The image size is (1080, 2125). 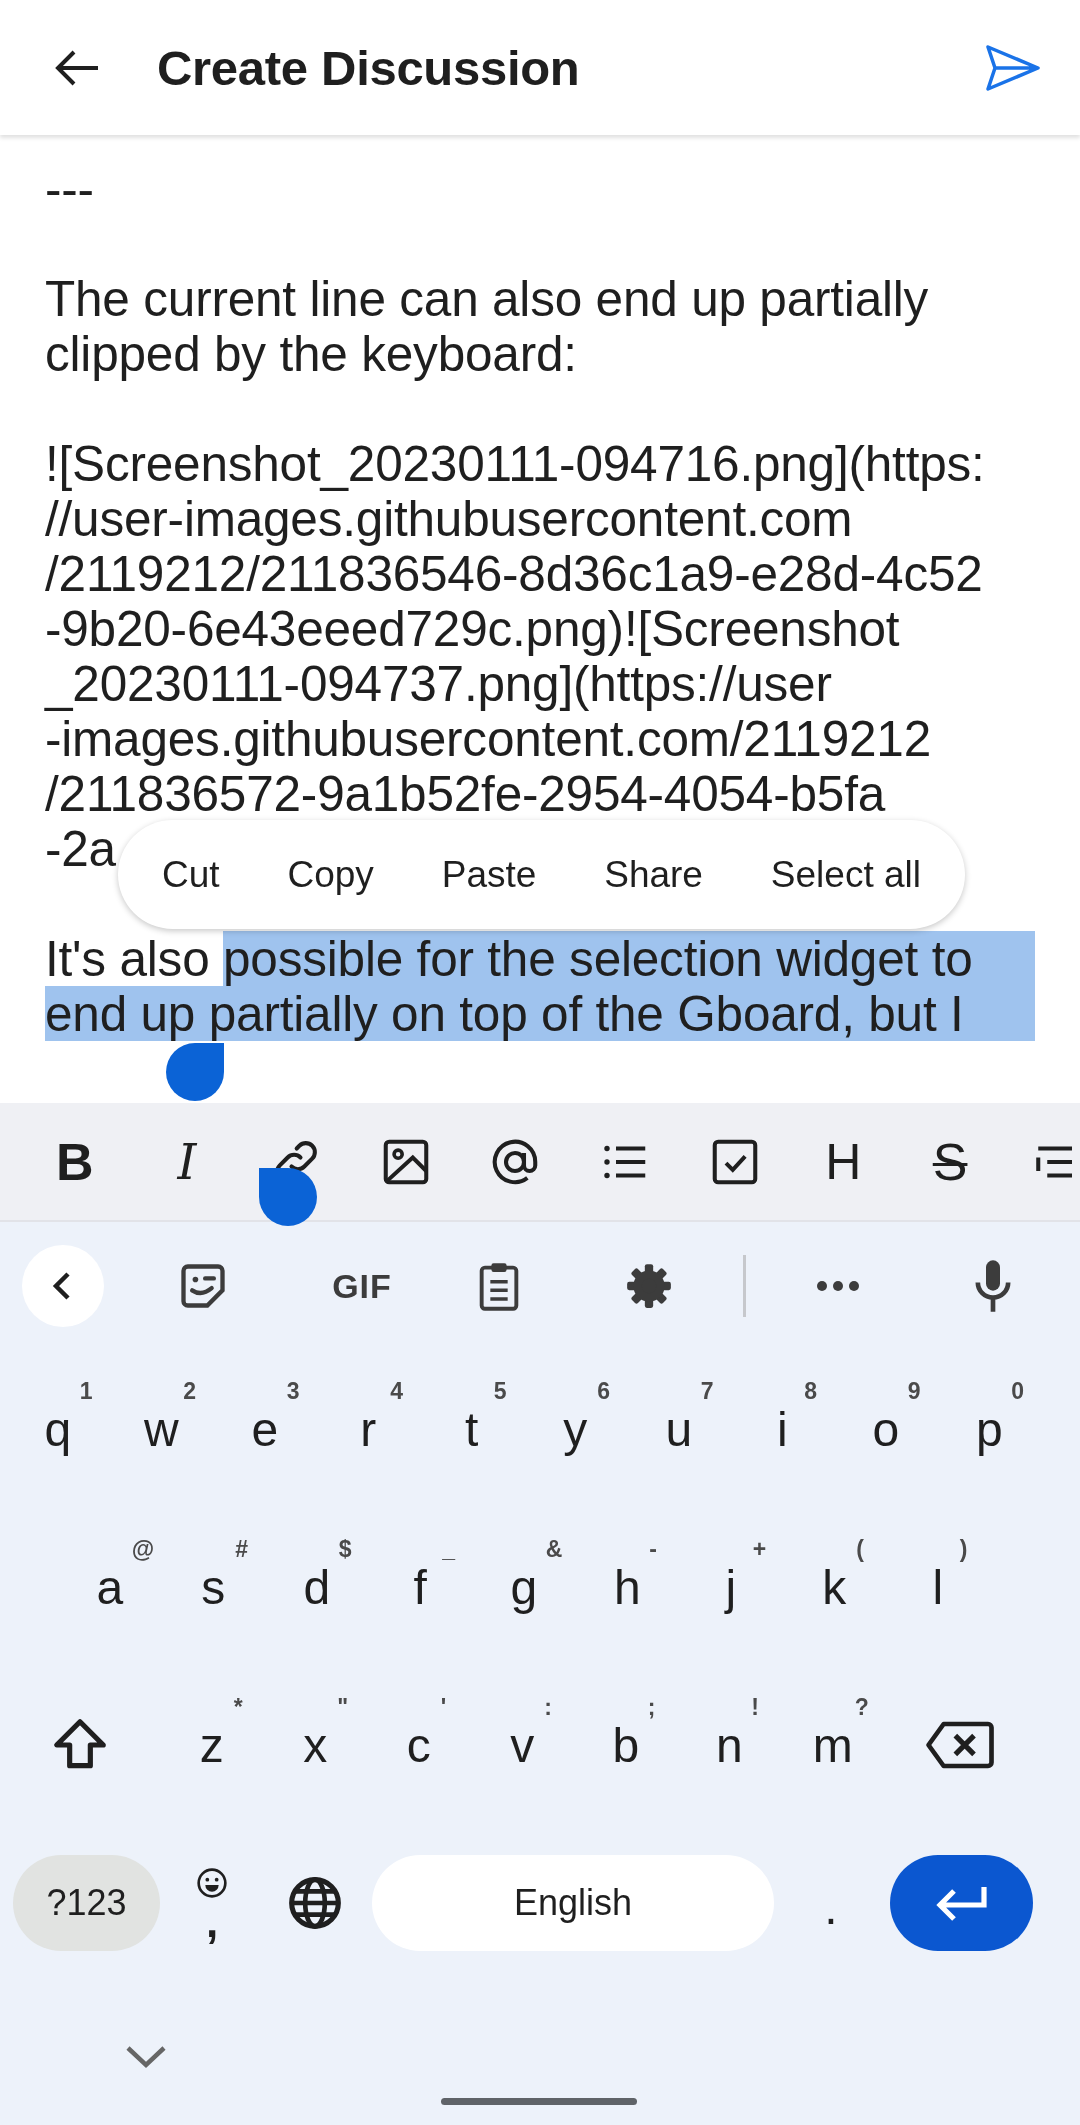 I want to click on menu-item: Copy, so click(x=330, y=874).